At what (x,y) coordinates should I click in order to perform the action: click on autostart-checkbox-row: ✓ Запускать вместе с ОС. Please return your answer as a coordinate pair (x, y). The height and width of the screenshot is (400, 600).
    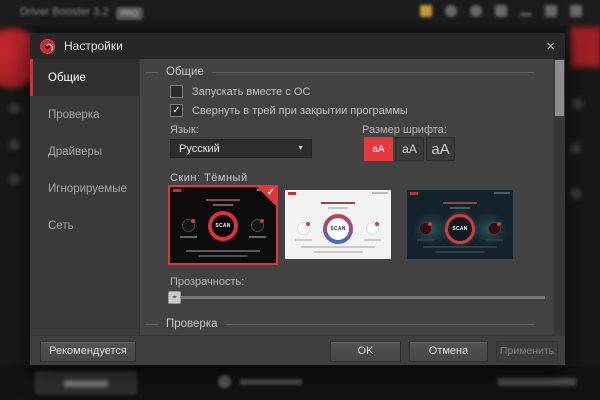
    Looking at the image, I should click on (240, 91).